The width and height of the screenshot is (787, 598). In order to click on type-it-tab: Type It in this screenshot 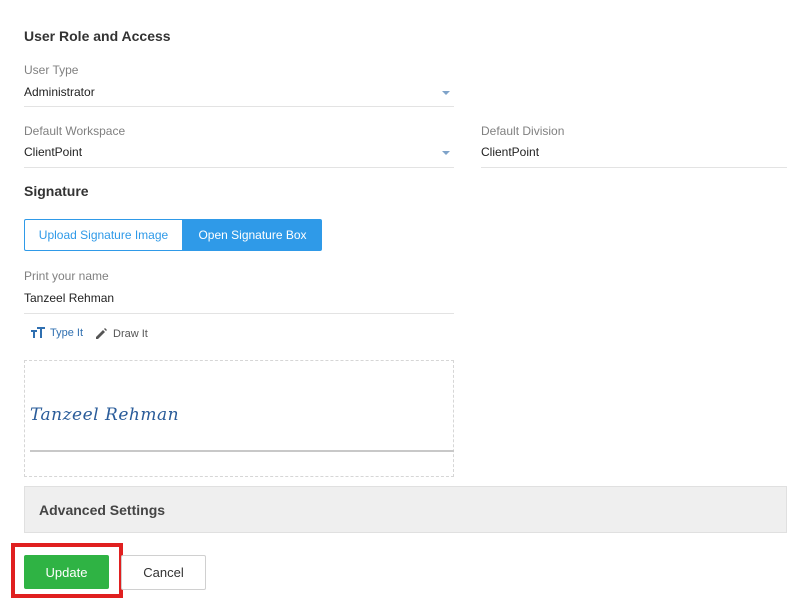, I will do `click(57, 333)`.